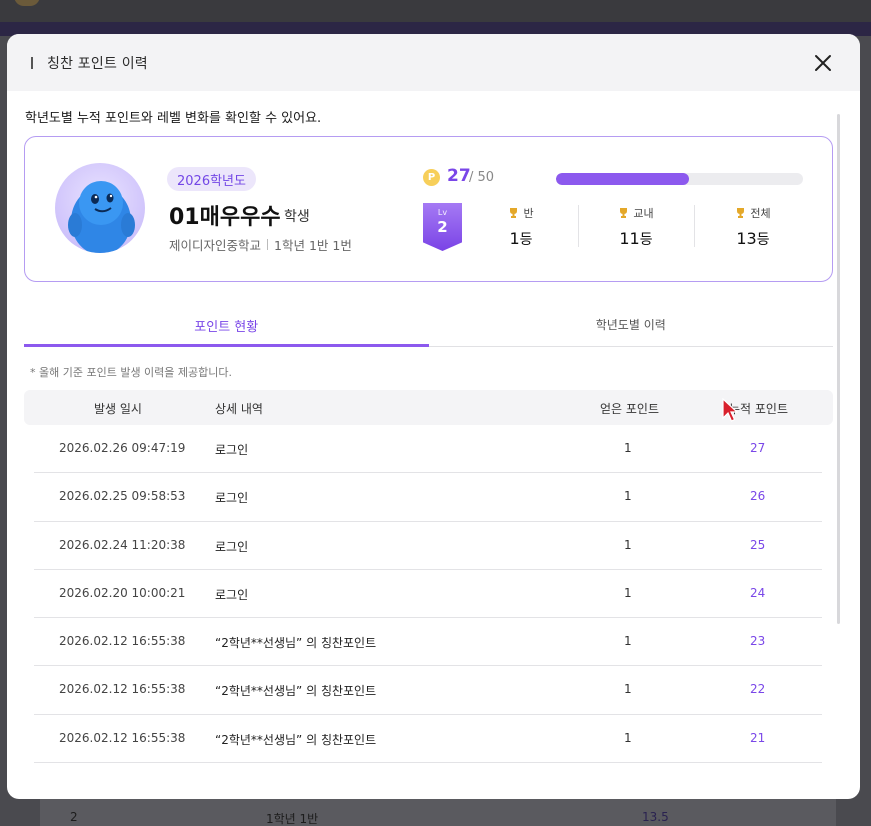 The image size is (871, 826). I want to click on rank-class: 반 1등, so click(521, 227).